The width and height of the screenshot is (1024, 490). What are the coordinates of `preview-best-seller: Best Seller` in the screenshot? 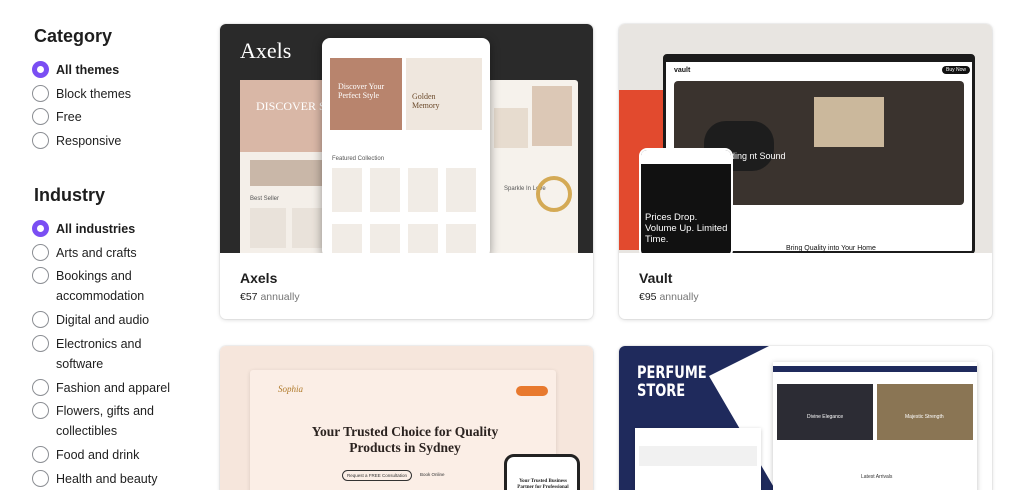 It's located at (265, 199).